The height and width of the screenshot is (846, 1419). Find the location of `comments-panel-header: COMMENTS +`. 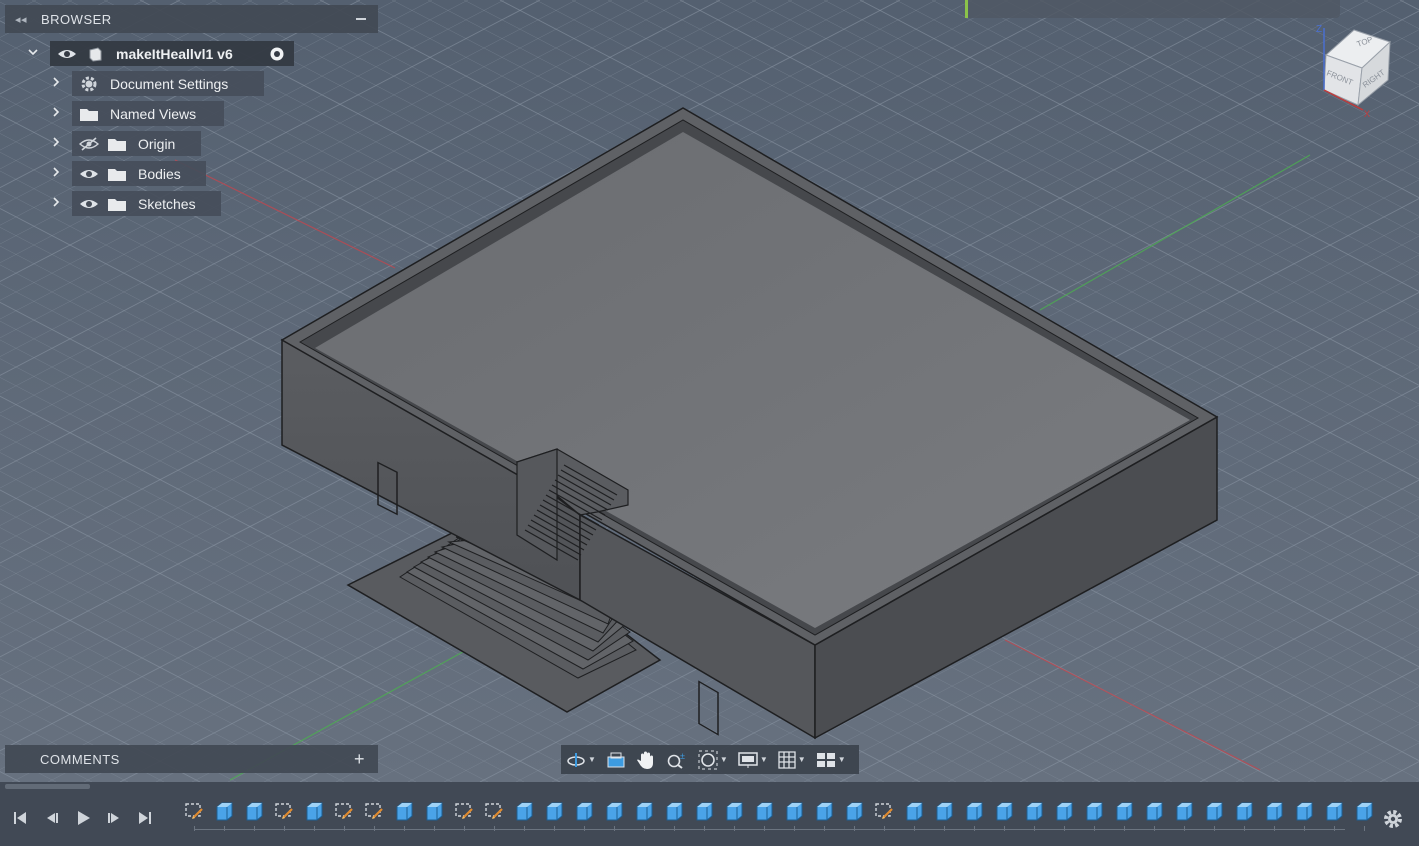

comments-panel-header: COMMENTS + is located at coordinates (191, 759).